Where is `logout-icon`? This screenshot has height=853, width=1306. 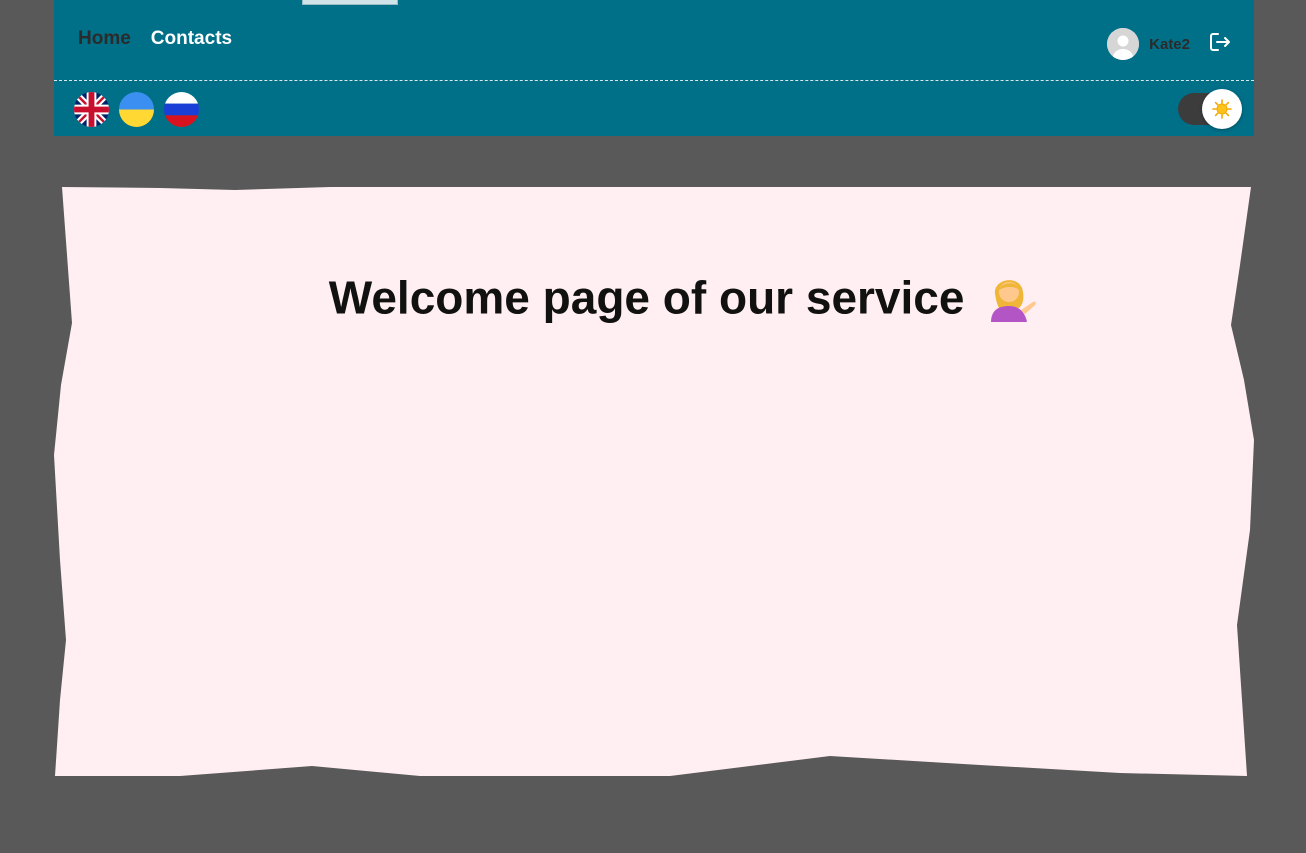 logout-icon is located at coordinates (1220, 42).